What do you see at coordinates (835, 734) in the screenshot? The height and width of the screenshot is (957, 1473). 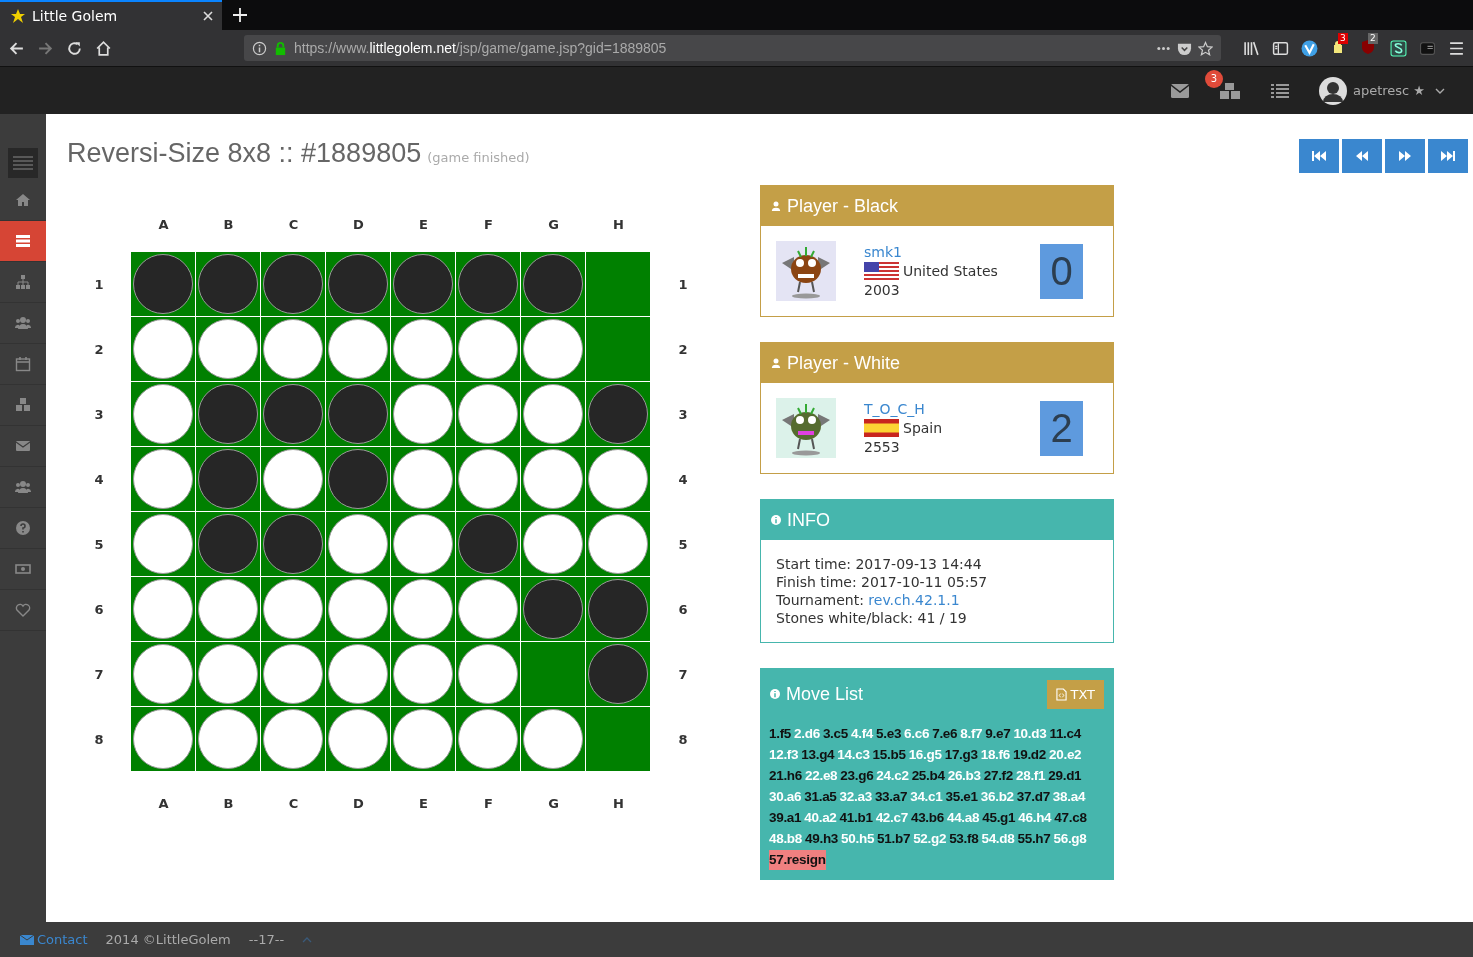 I see `move: 3.c5` at bounding box center [835, 734].